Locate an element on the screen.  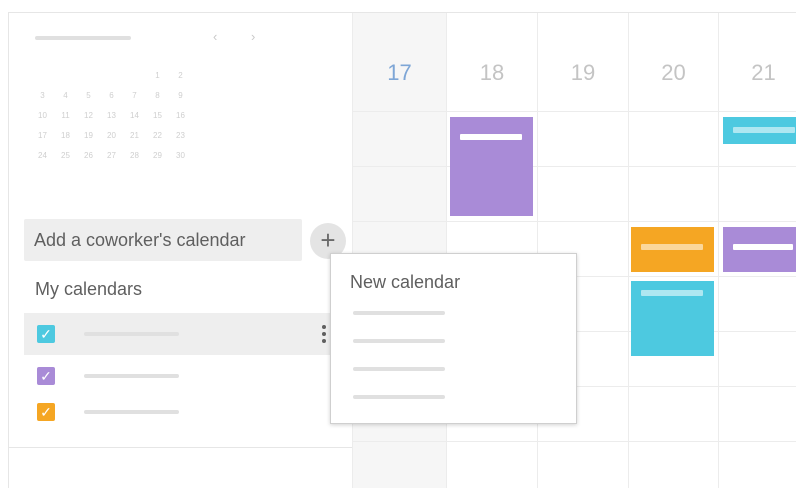
mini-calendar-day: 25 is located at coordinates (65, 155).